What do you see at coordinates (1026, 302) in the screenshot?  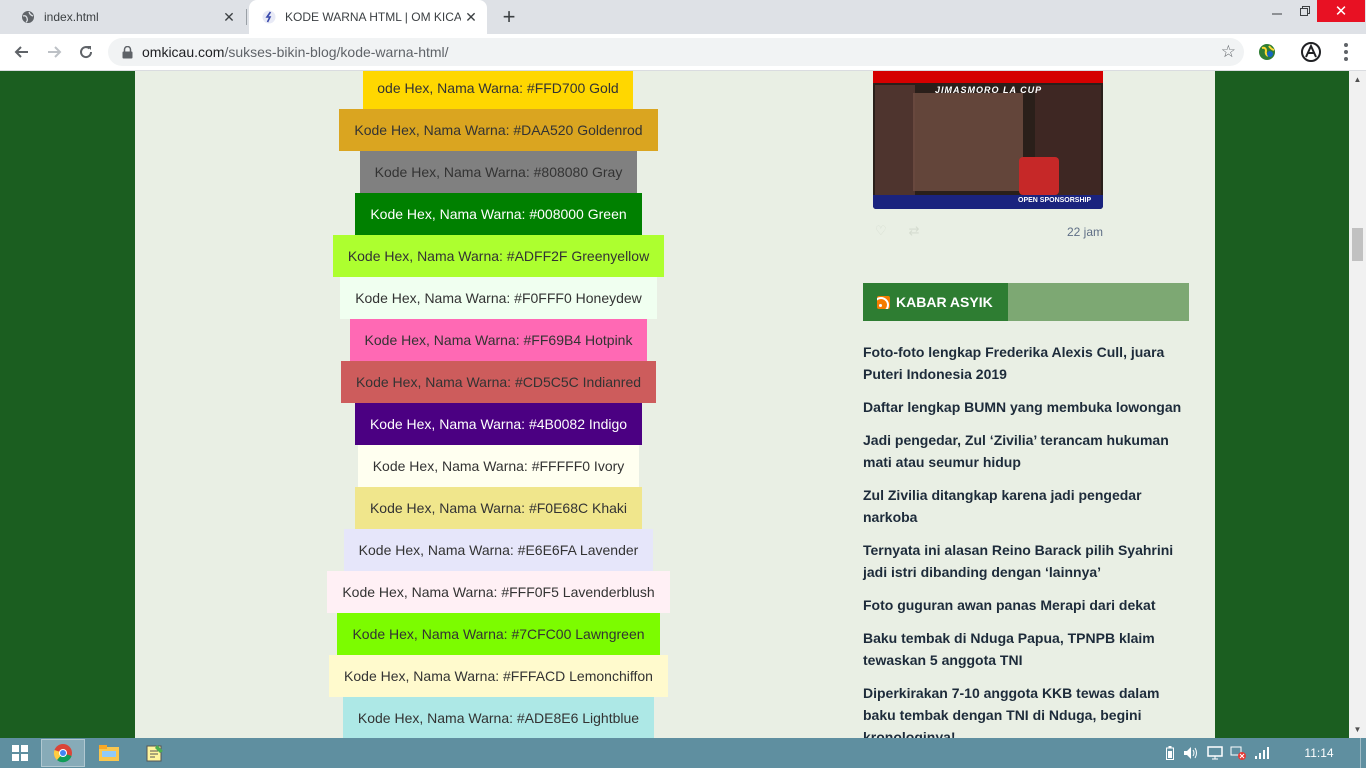 I see `widget-header: KABAR ASYIK` at bounding box center [1026, 302].